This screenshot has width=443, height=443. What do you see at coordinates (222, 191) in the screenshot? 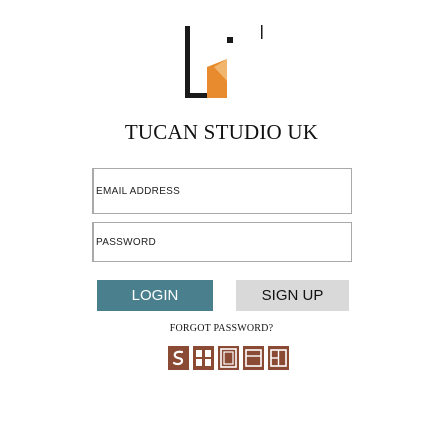
I see `email-field` at bounding box center [222, 191].